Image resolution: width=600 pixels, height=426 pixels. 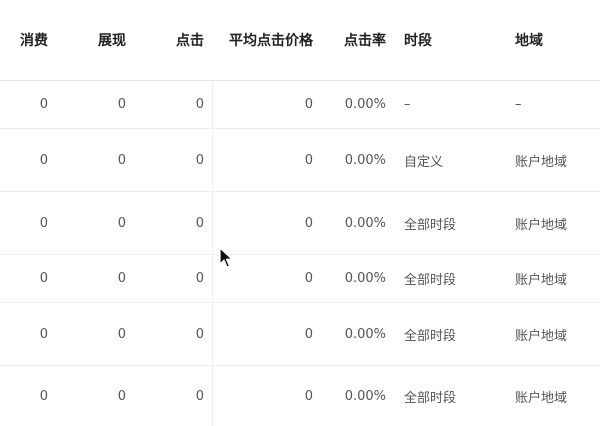 What do you see at coordinates (300, 105) in the screenshot?
I see `table-row: 0 0 0 0 0.00% – –` at bounding box center [300, 105].